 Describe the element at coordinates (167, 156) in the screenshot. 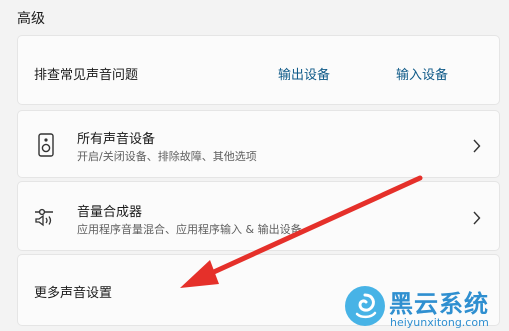

I see `all-sound-devices-subtitle: 开启/关闭设备、排除故障、其他选项` at that location.